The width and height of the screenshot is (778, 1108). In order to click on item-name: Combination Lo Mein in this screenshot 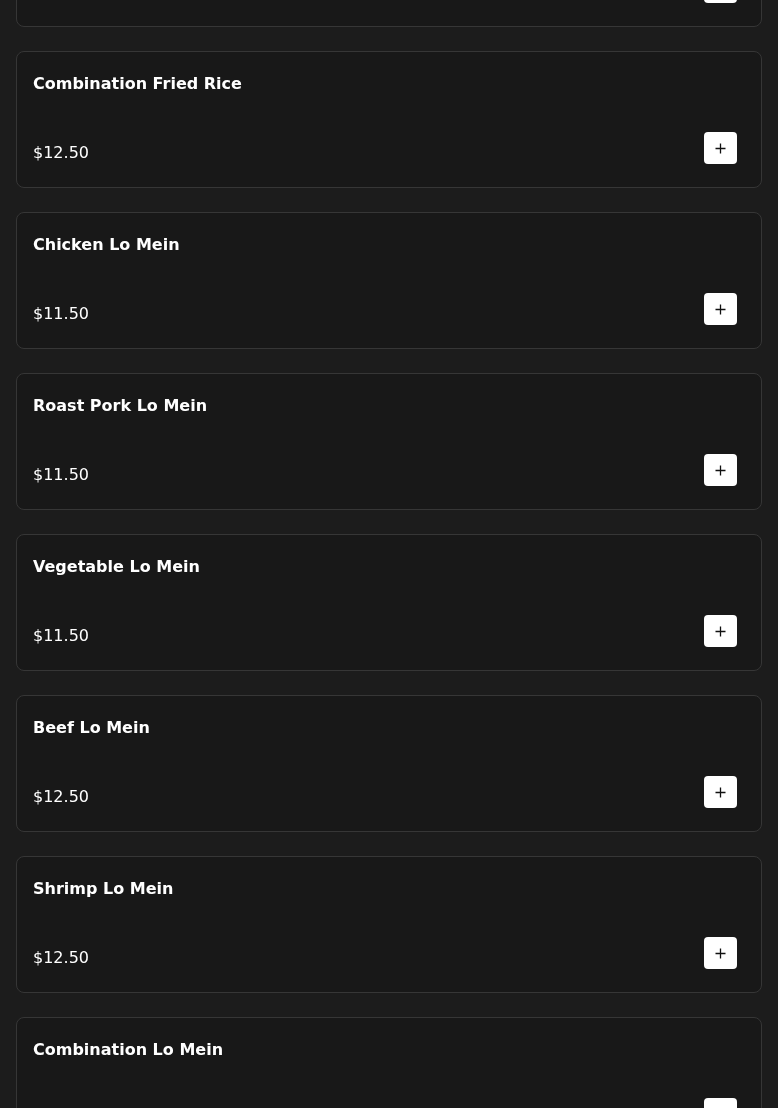, I will do `click(128, 1050)`.